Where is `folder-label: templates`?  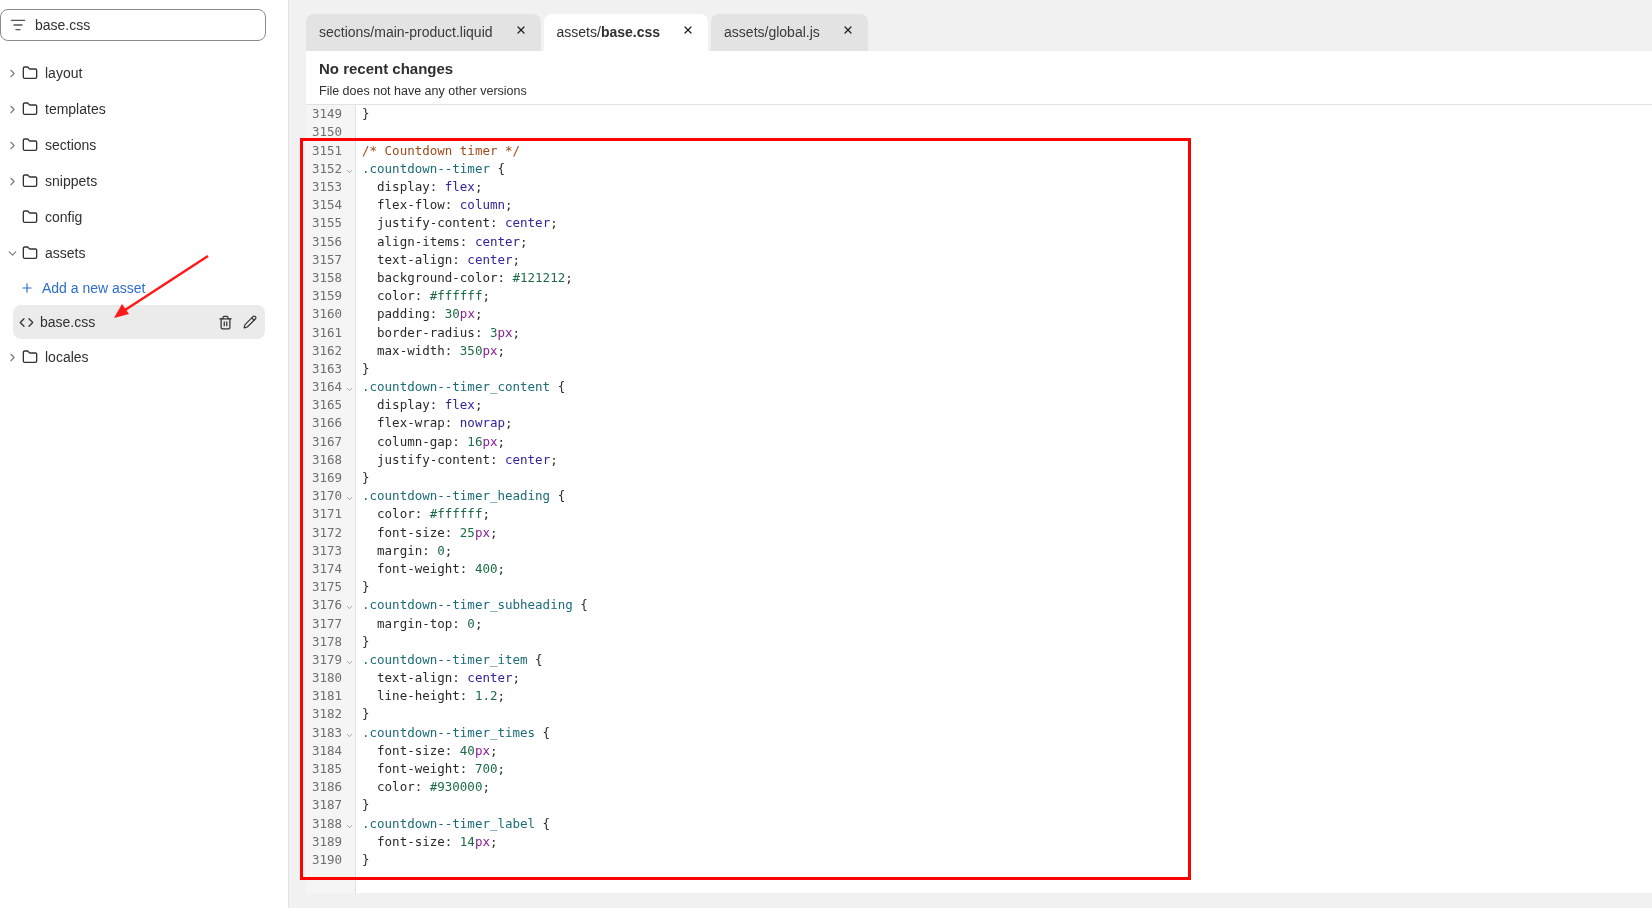 folder-label: templates is located at coordinates (75, 109).